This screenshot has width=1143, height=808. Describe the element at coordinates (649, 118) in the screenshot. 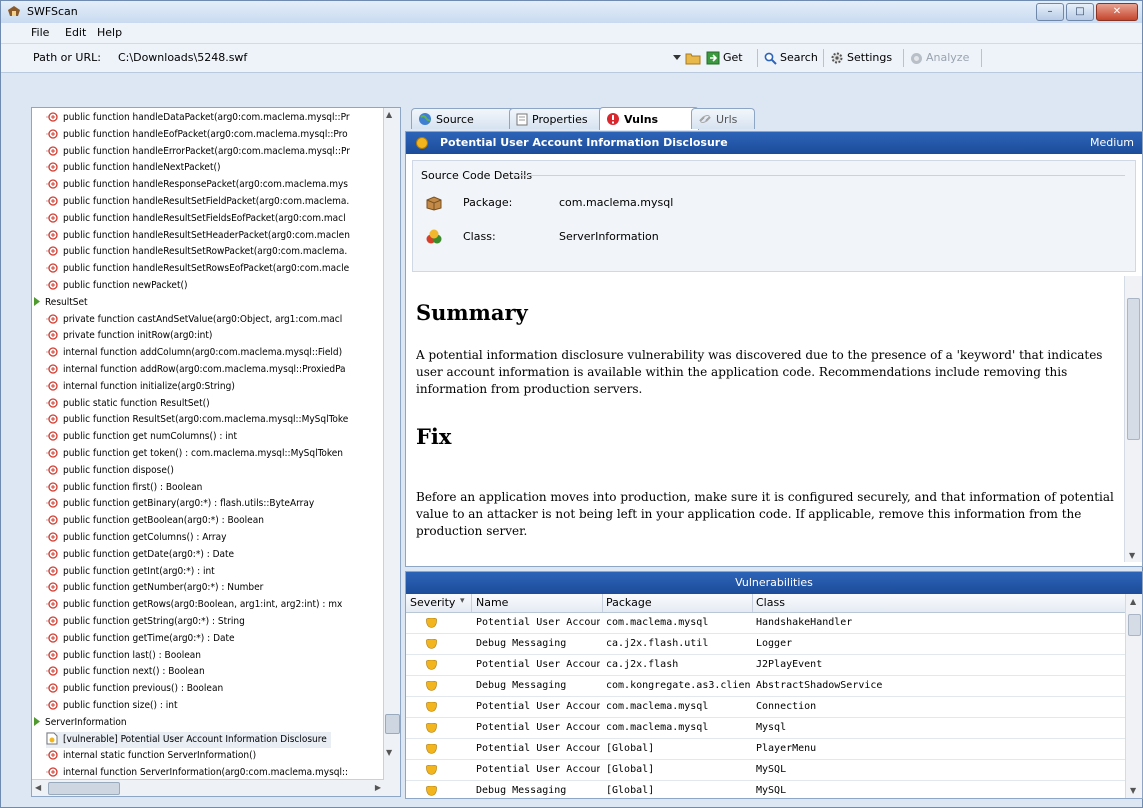

I see `tab-vulns: Vulns` at that location.